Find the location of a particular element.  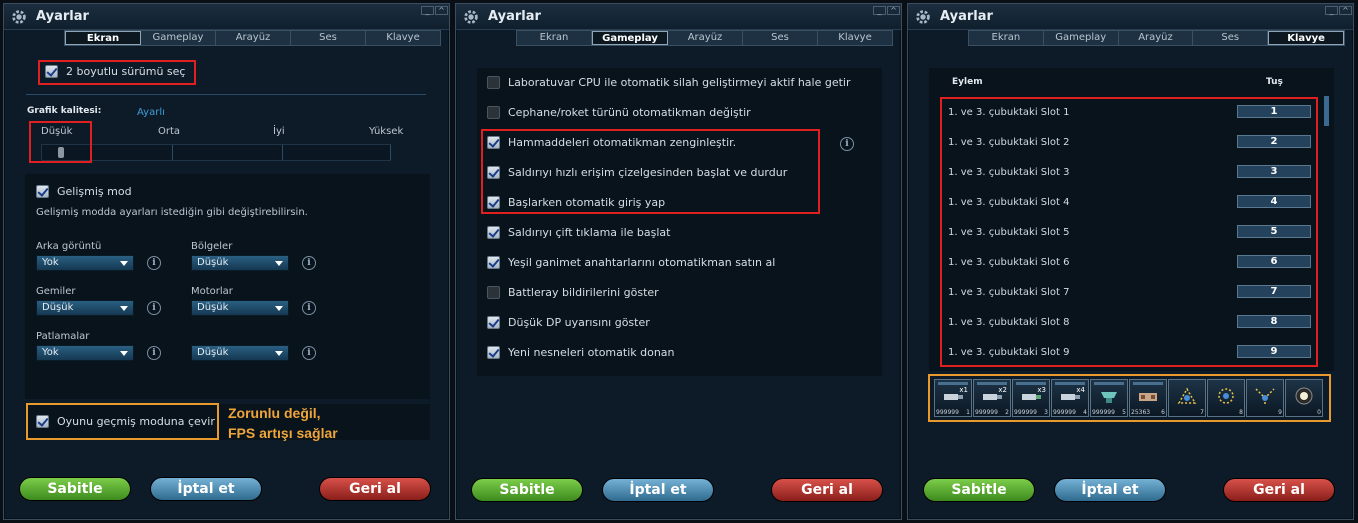

quickbar-slot: 0 is located at coordinates (1304, 398).